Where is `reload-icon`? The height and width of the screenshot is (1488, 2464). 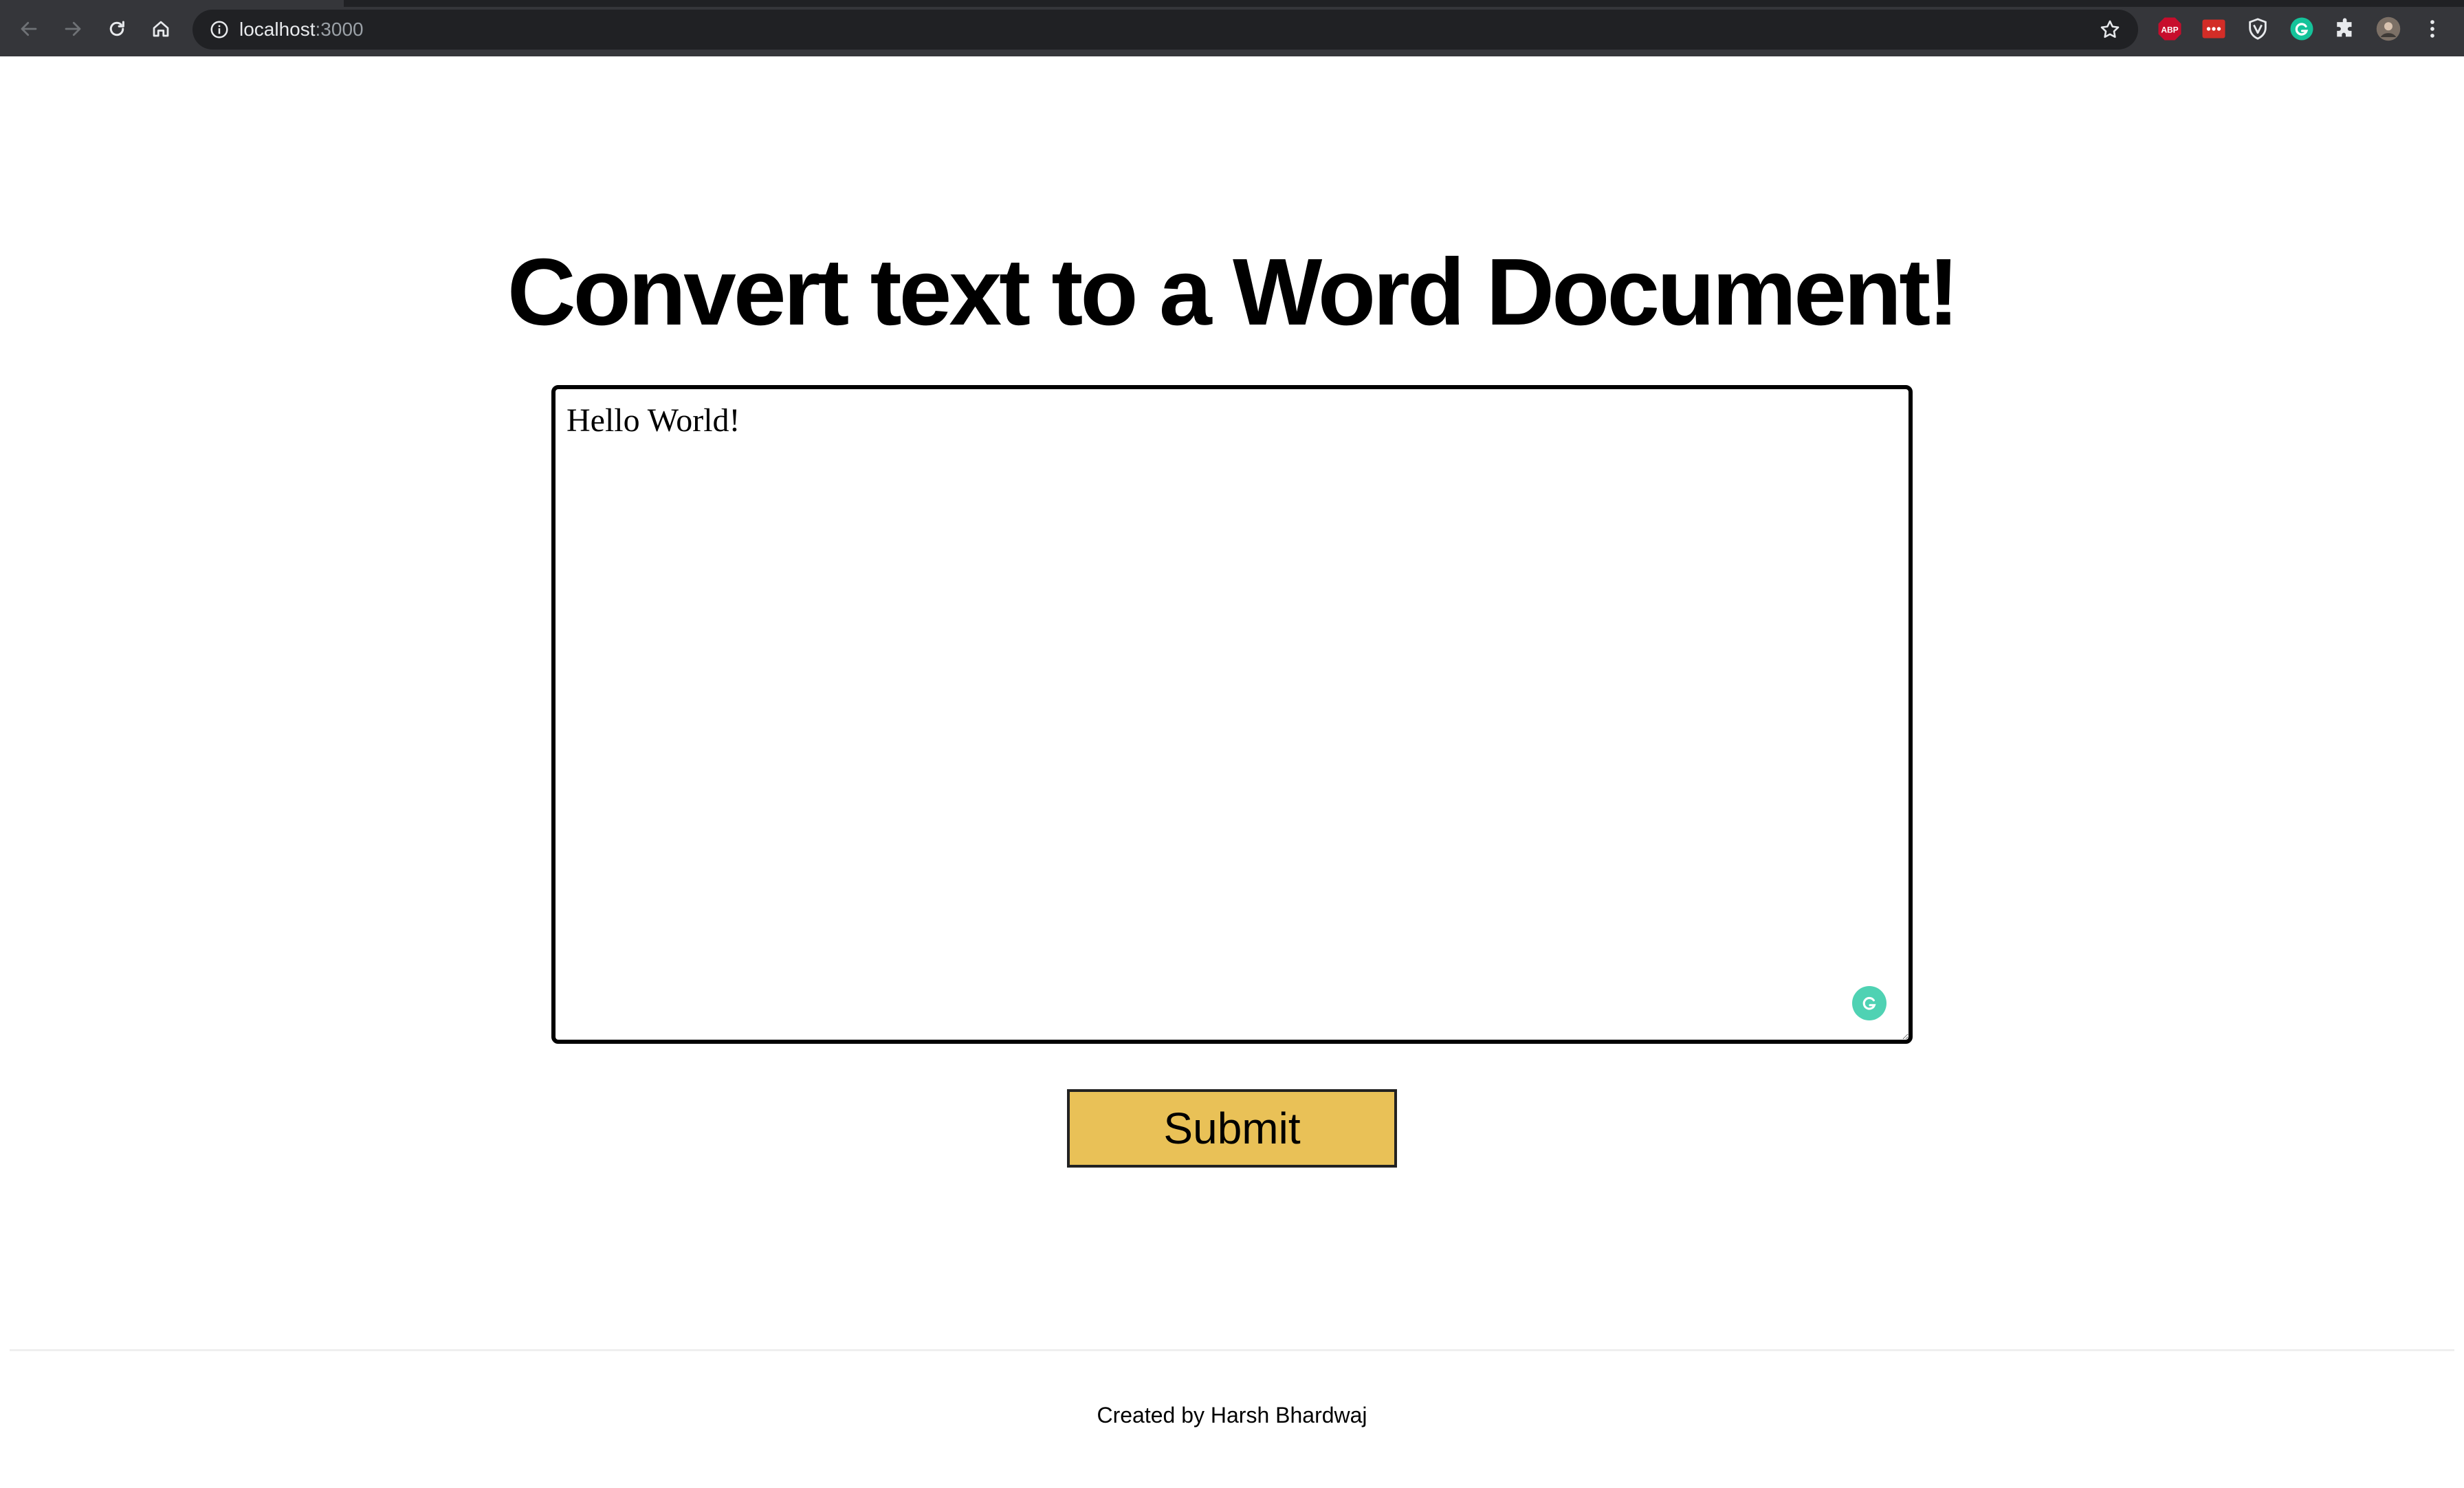
reload-icon is located at coordinates (117, 28).